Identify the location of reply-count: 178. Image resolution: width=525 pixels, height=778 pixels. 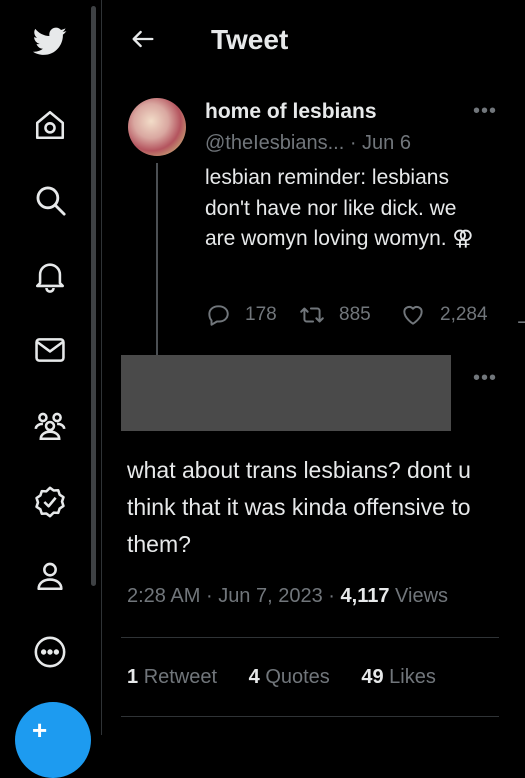
(261, 314).